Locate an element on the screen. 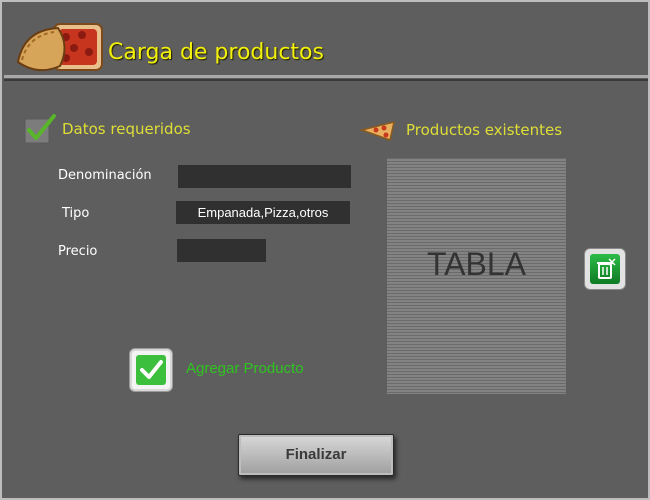 The width and height of the screenshot is (650, 500). header-divider-shadow is located at coordinates (326, 80).